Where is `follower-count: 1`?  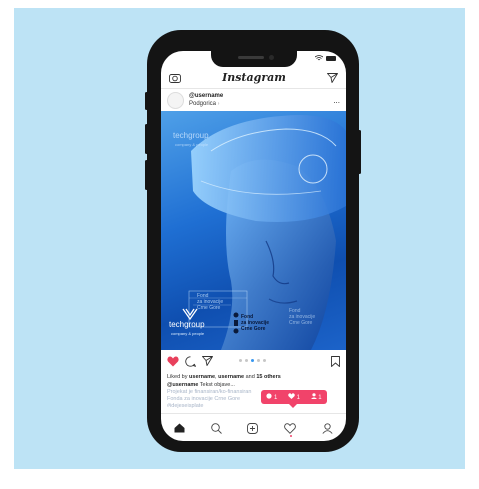
follower-count: 1 is located at coordinates (316, 397).